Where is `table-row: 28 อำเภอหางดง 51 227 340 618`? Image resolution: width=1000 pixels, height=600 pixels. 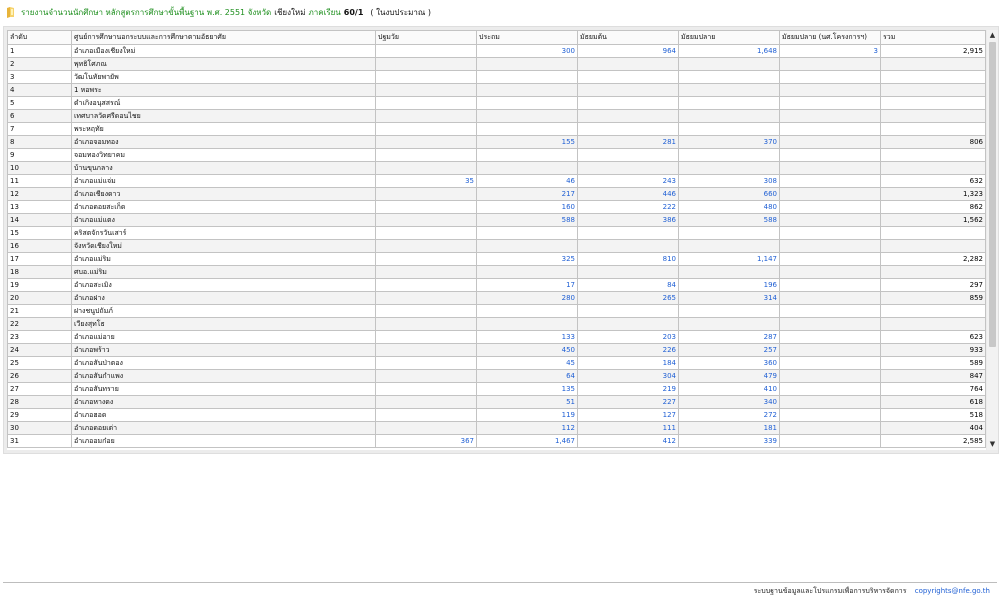 table-row: 28 อำเภอหางดง 51 227 340 618 is located at coordinates (496, 402).